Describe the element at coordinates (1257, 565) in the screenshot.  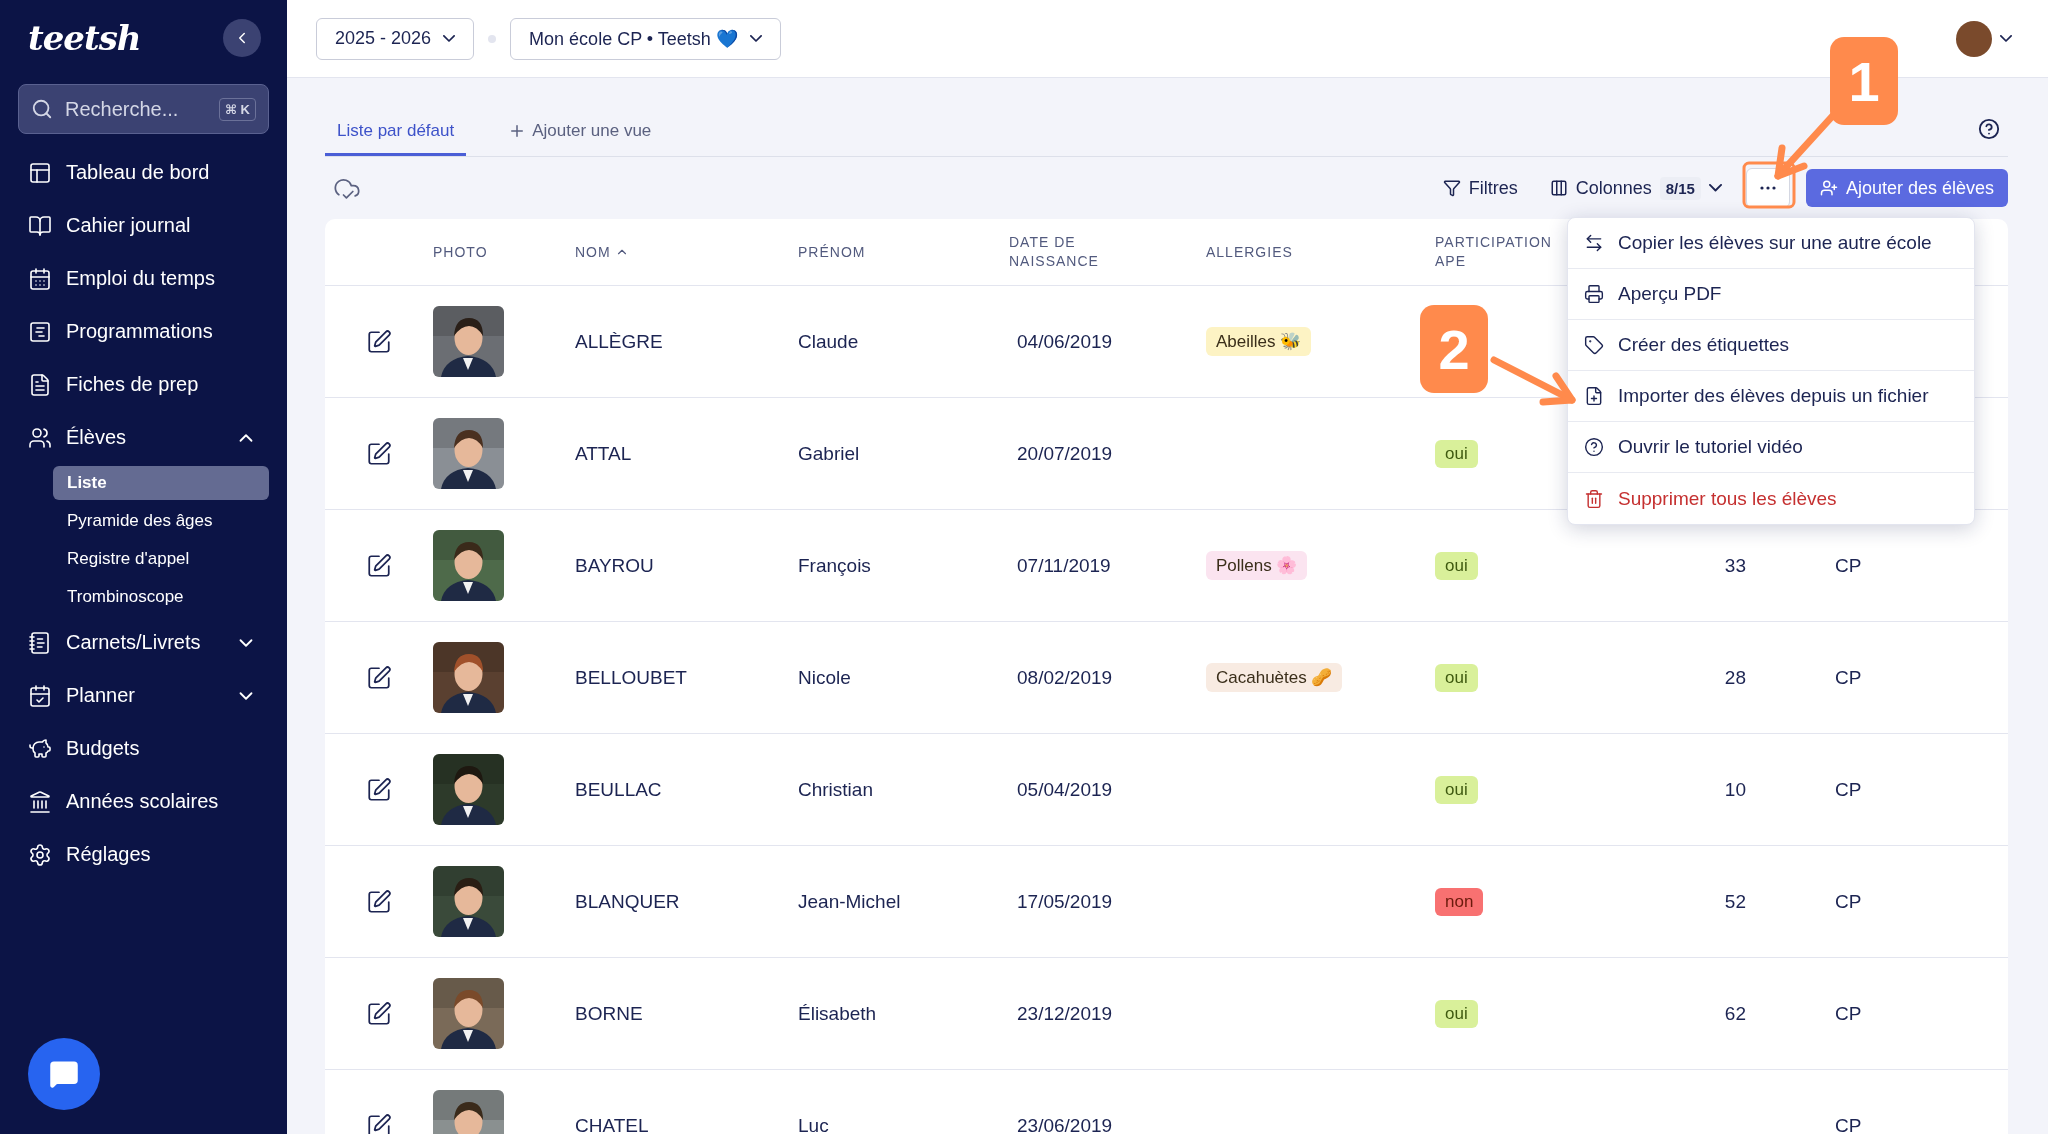
I see `allergy-tag: Pollens 🌸` at that location.